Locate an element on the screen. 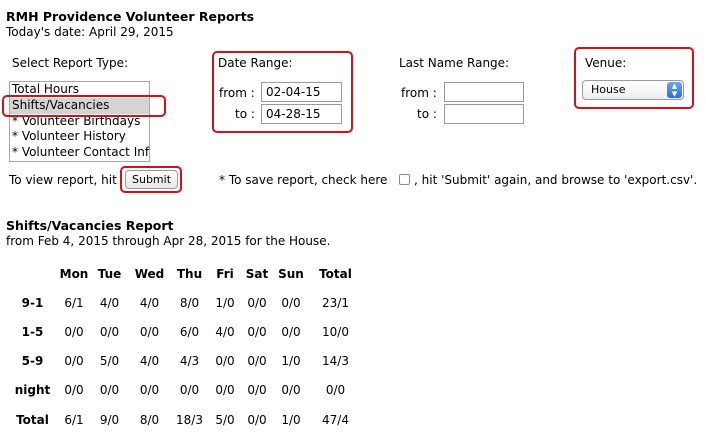 The image size is (706, 434). save-report-text: * To save report, check here is located at coordinates (303, 180).